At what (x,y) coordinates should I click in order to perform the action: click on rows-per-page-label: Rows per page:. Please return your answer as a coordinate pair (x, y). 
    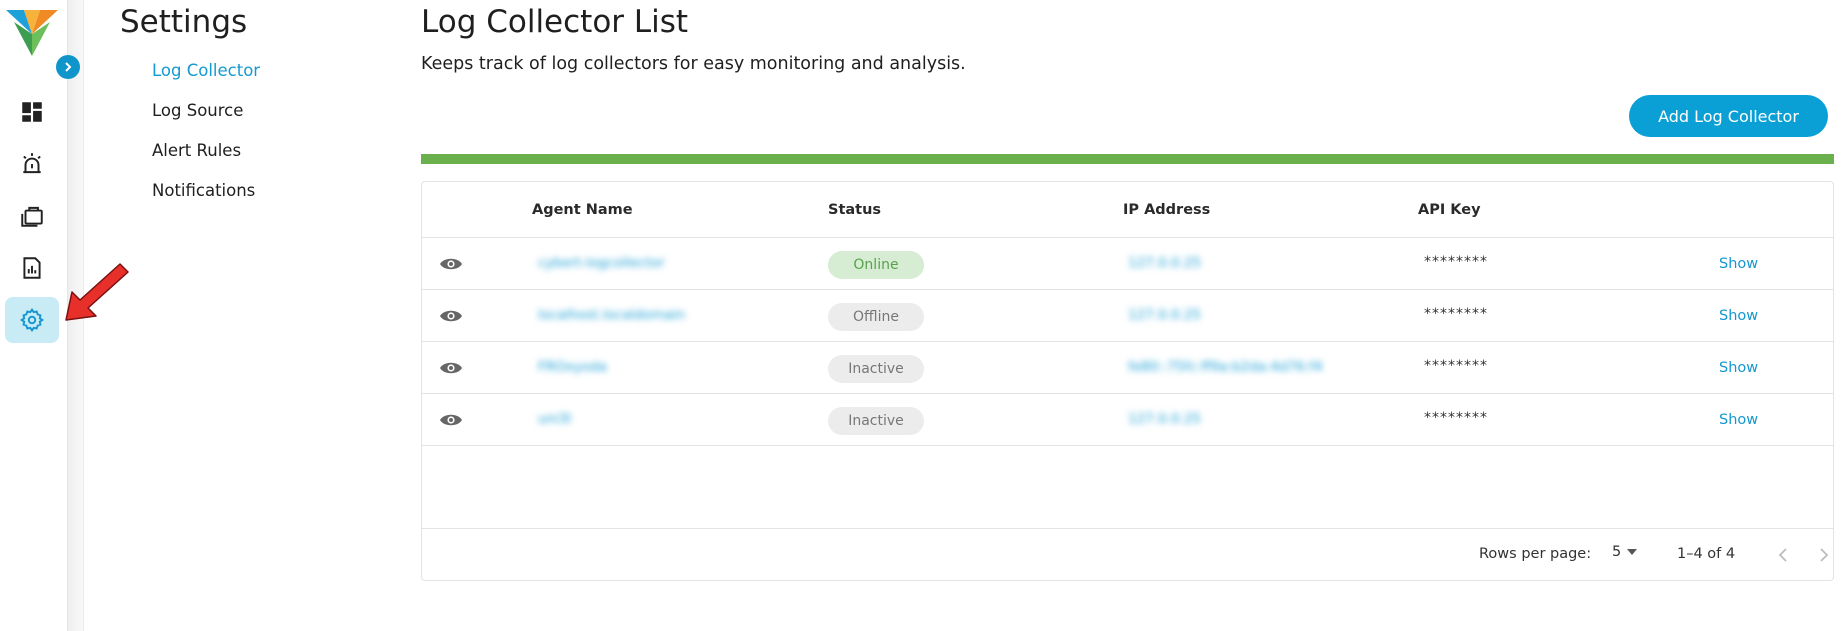
    Looking at the image, I should click on (1535, 554).